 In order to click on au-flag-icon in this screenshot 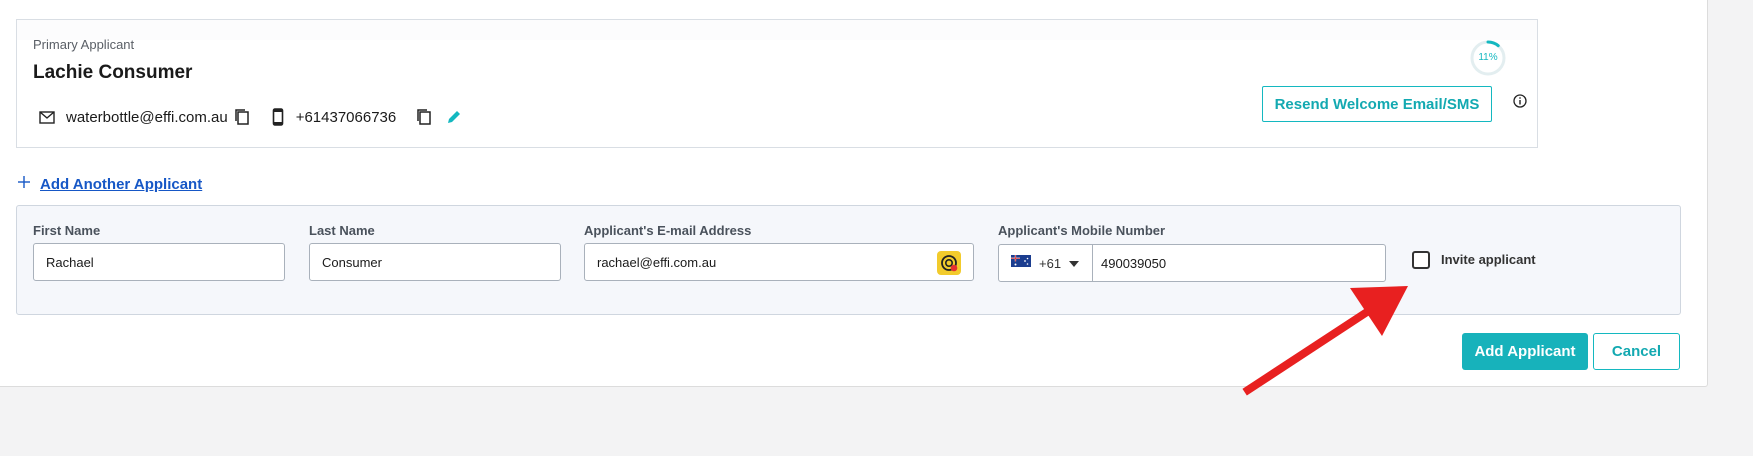, I will do `click(1021, 263)`.